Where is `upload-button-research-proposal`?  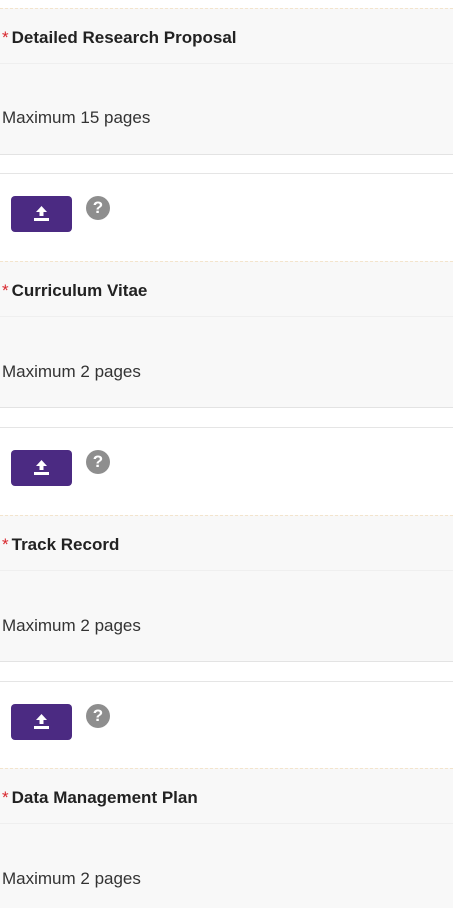 upload-button-research-proposal is located at coordinates (41, 214).